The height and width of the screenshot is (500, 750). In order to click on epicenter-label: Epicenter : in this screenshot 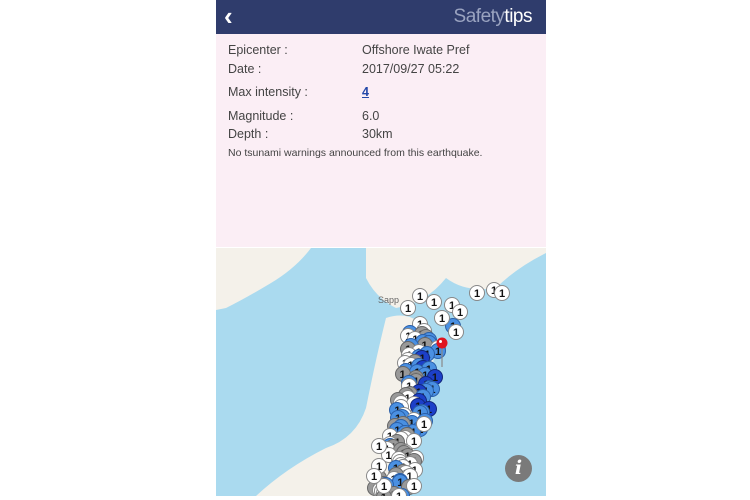, I will do `click(258, 50)`.